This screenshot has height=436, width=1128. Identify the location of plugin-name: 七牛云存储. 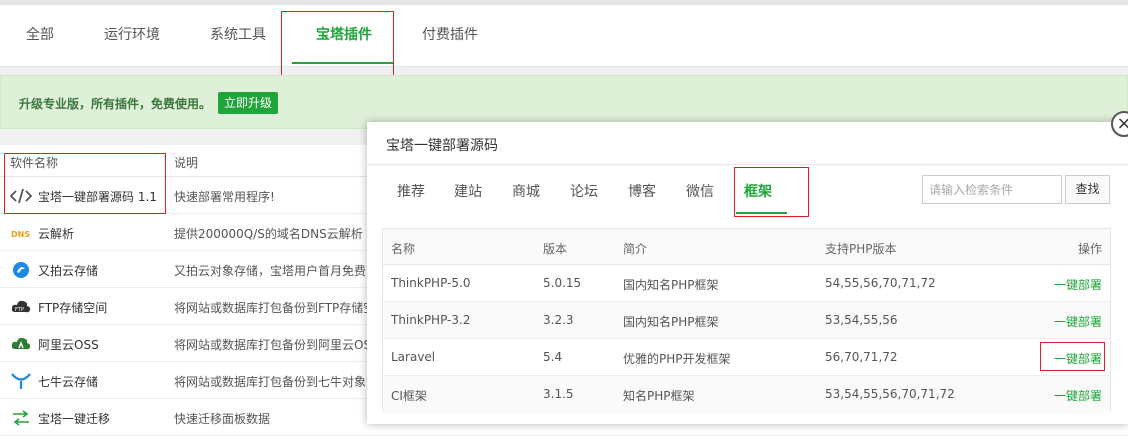
(68, 382).